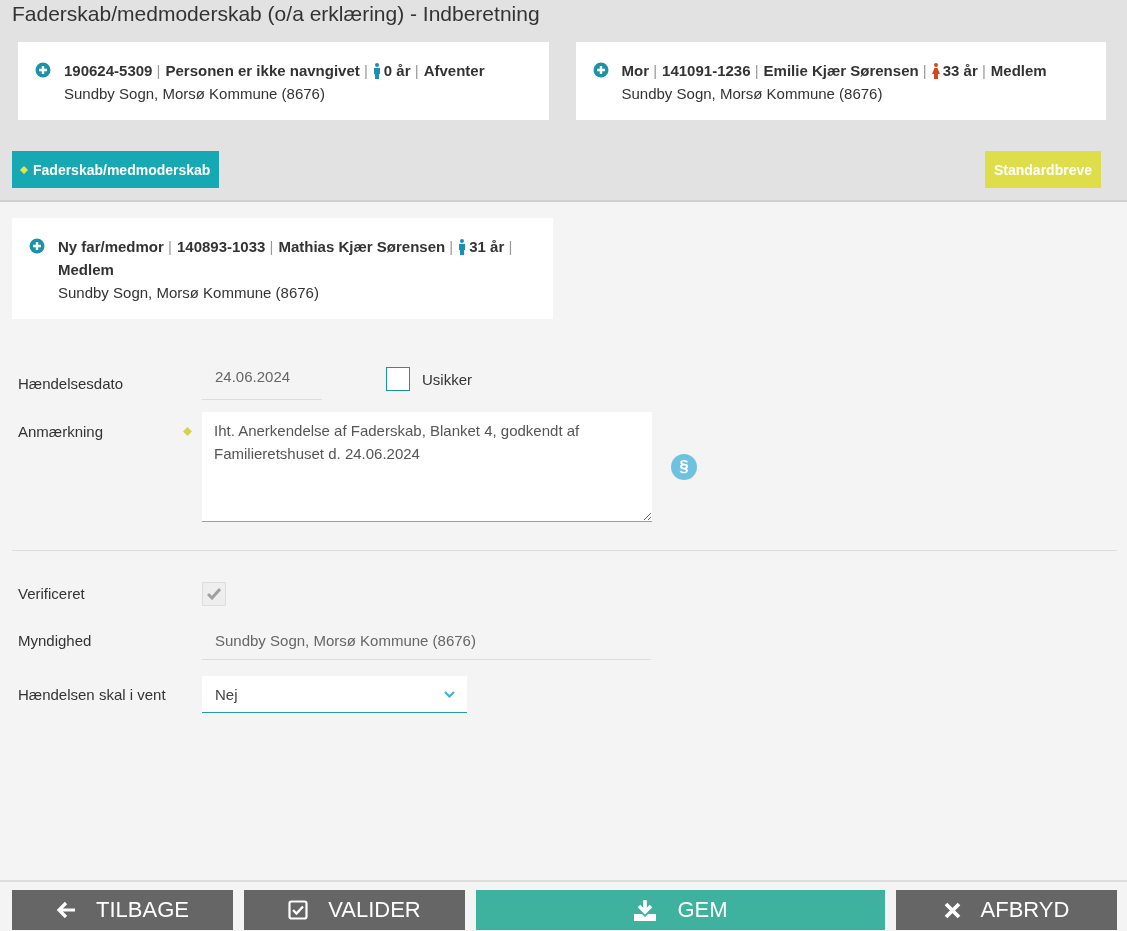 This screenshot has height=931, width=1127. What do you see at coordinates (112, 71) in the screenshot?
I see `person-detail: 190624-5309 |` at bounding box center [112, 71].